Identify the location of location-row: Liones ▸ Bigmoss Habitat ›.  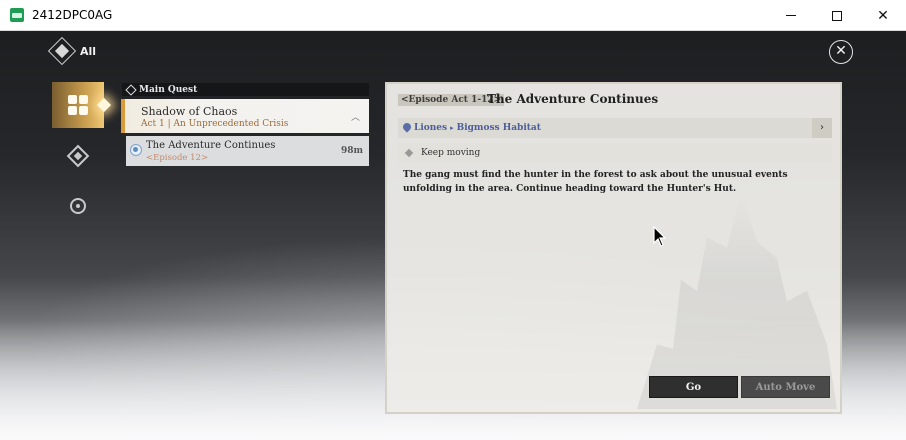
(615, 128).